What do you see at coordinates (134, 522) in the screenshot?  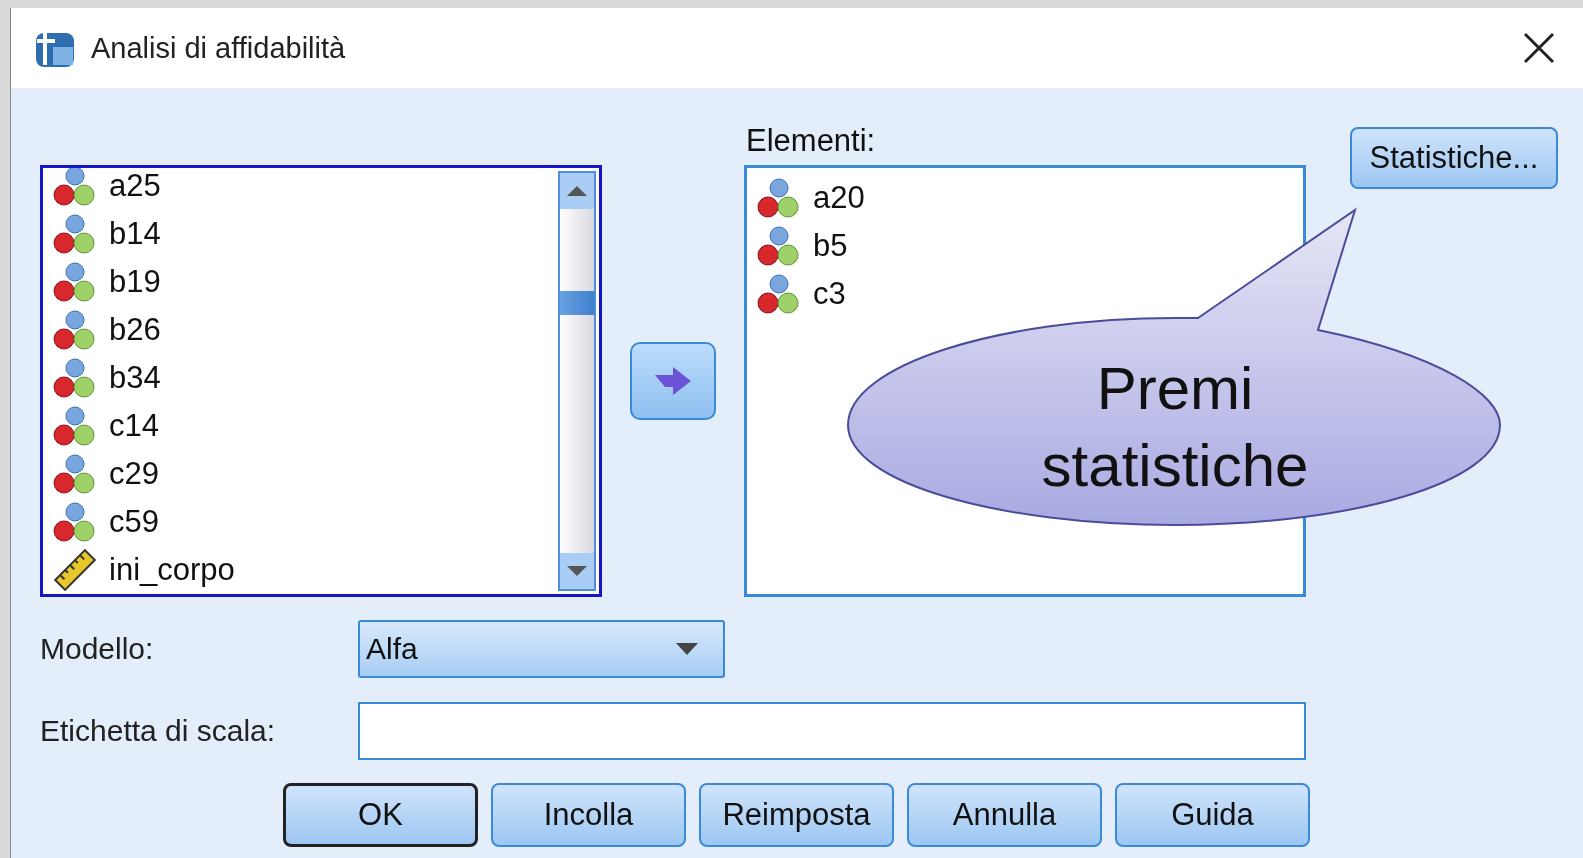 I see `variable-item: c59` at bounding box center [134, 522].